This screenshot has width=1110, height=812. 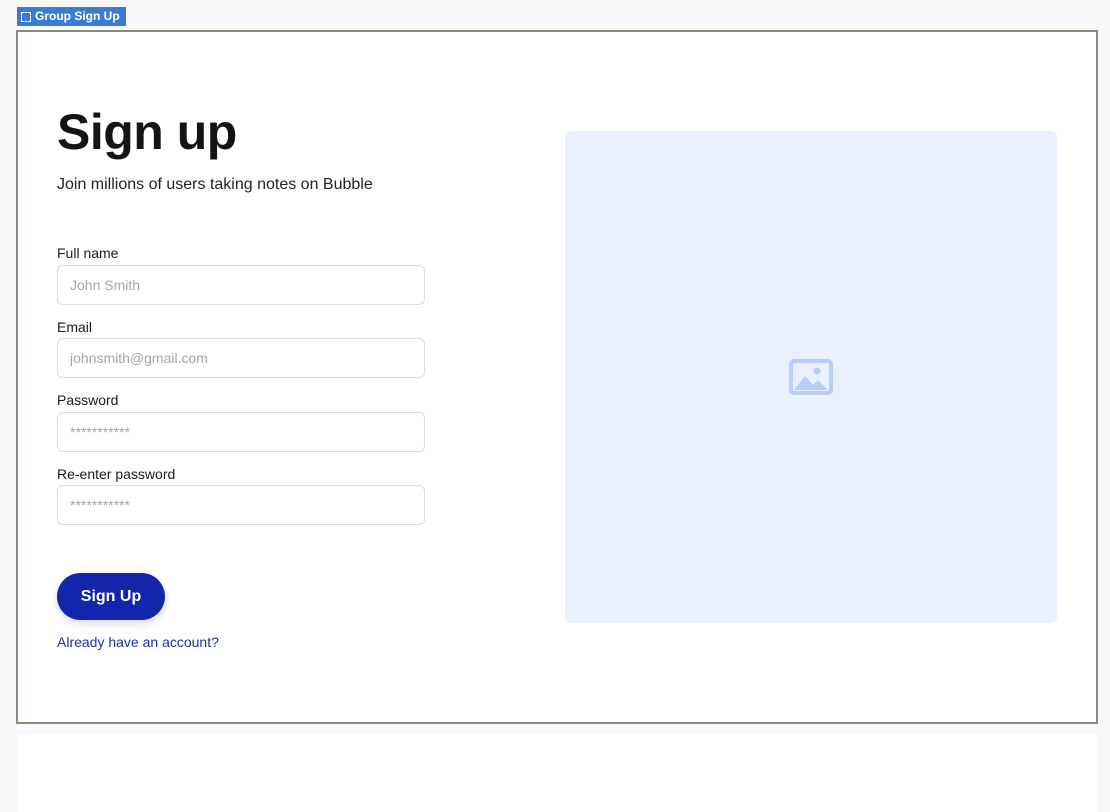 What do you see at coordinates (111, 596) in the screenshot?
I see `sign-up-button: Sign Up` at bounding box center [111, 596].